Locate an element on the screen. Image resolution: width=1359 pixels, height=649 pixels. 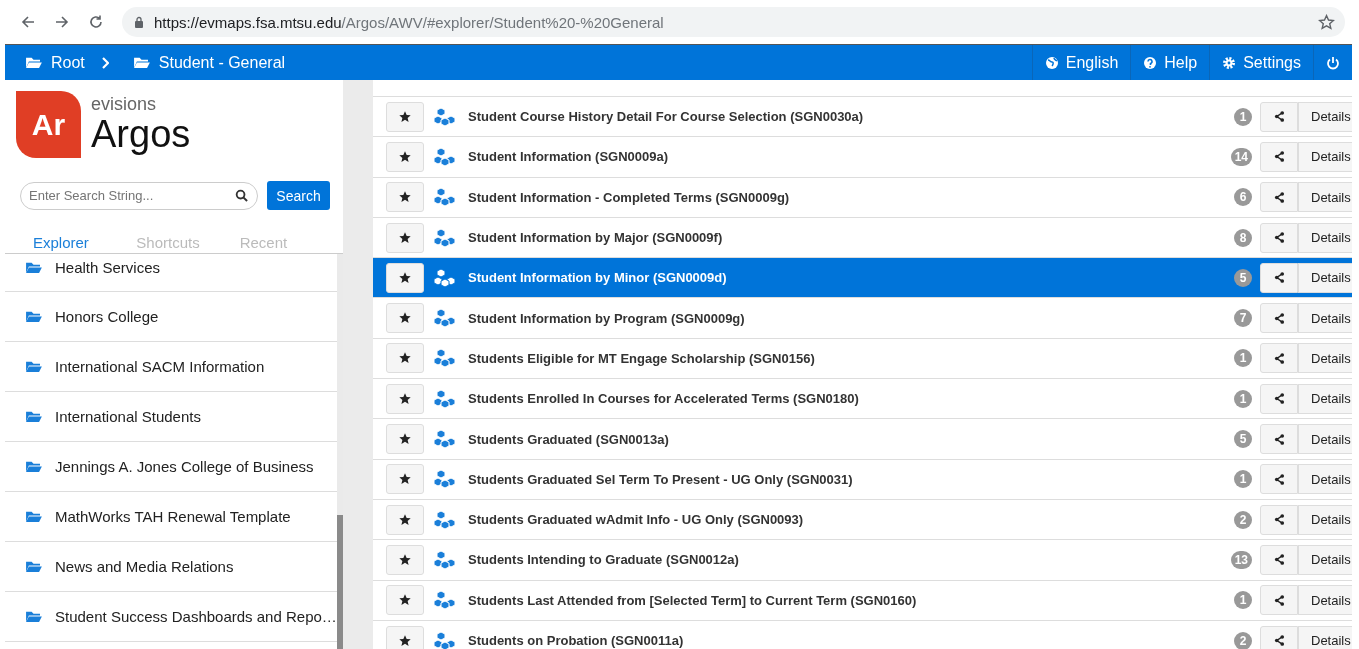
report-row: Students Last Attended from [Selected Term] to Current Term (SGN0160) 1 Details is located at coordinates (862, 600).